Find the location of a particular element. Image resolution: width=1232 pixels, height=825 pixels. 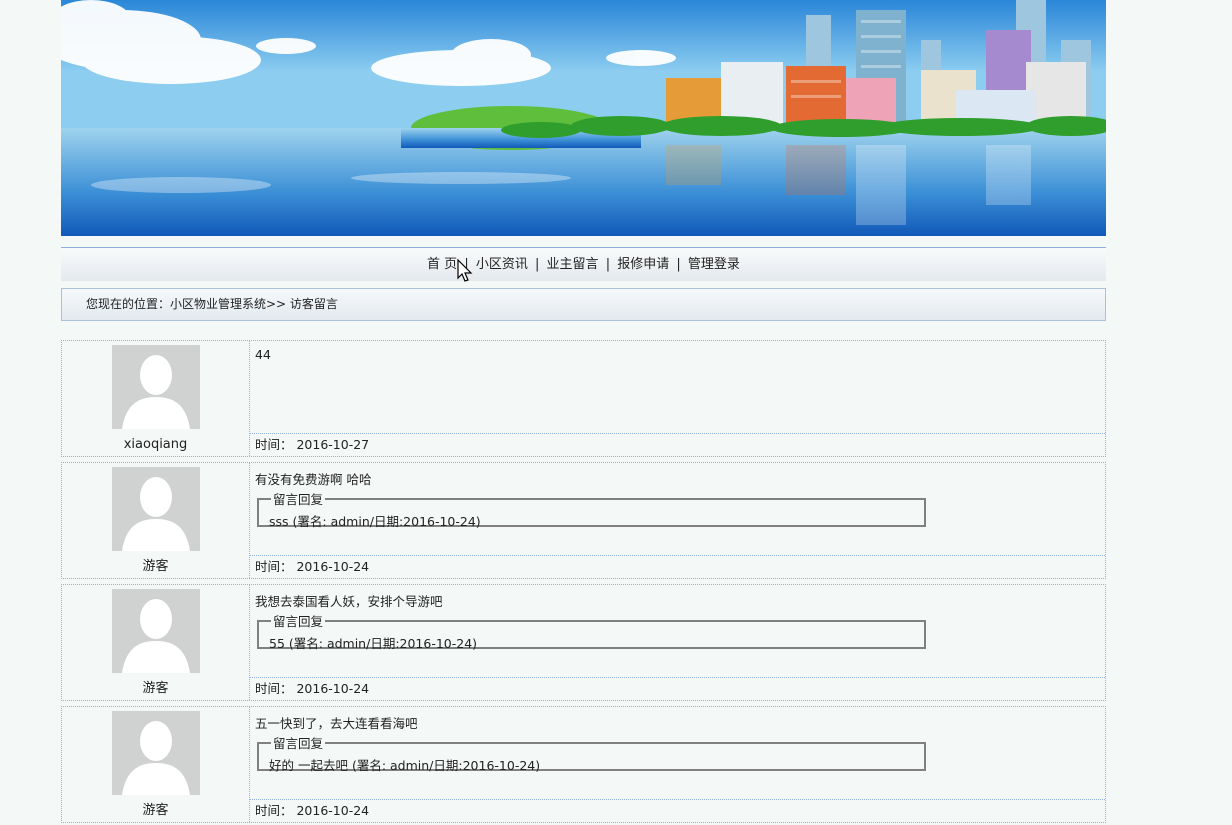

reply-text: sss (署名: admin/日期:2016-10-24) is located at coordinates (375, 521).